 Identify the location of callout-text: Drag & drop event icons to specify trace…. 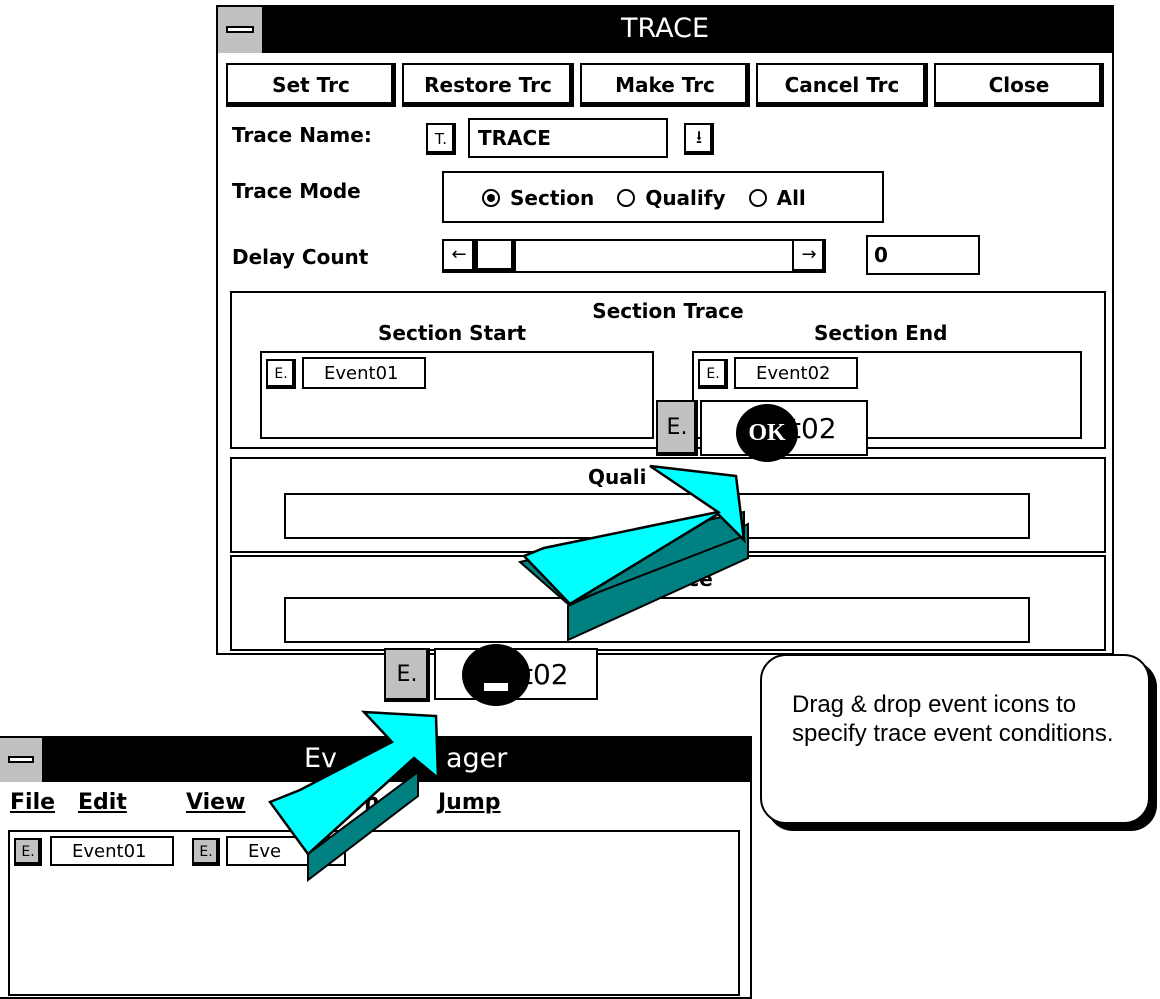
(953, 719).